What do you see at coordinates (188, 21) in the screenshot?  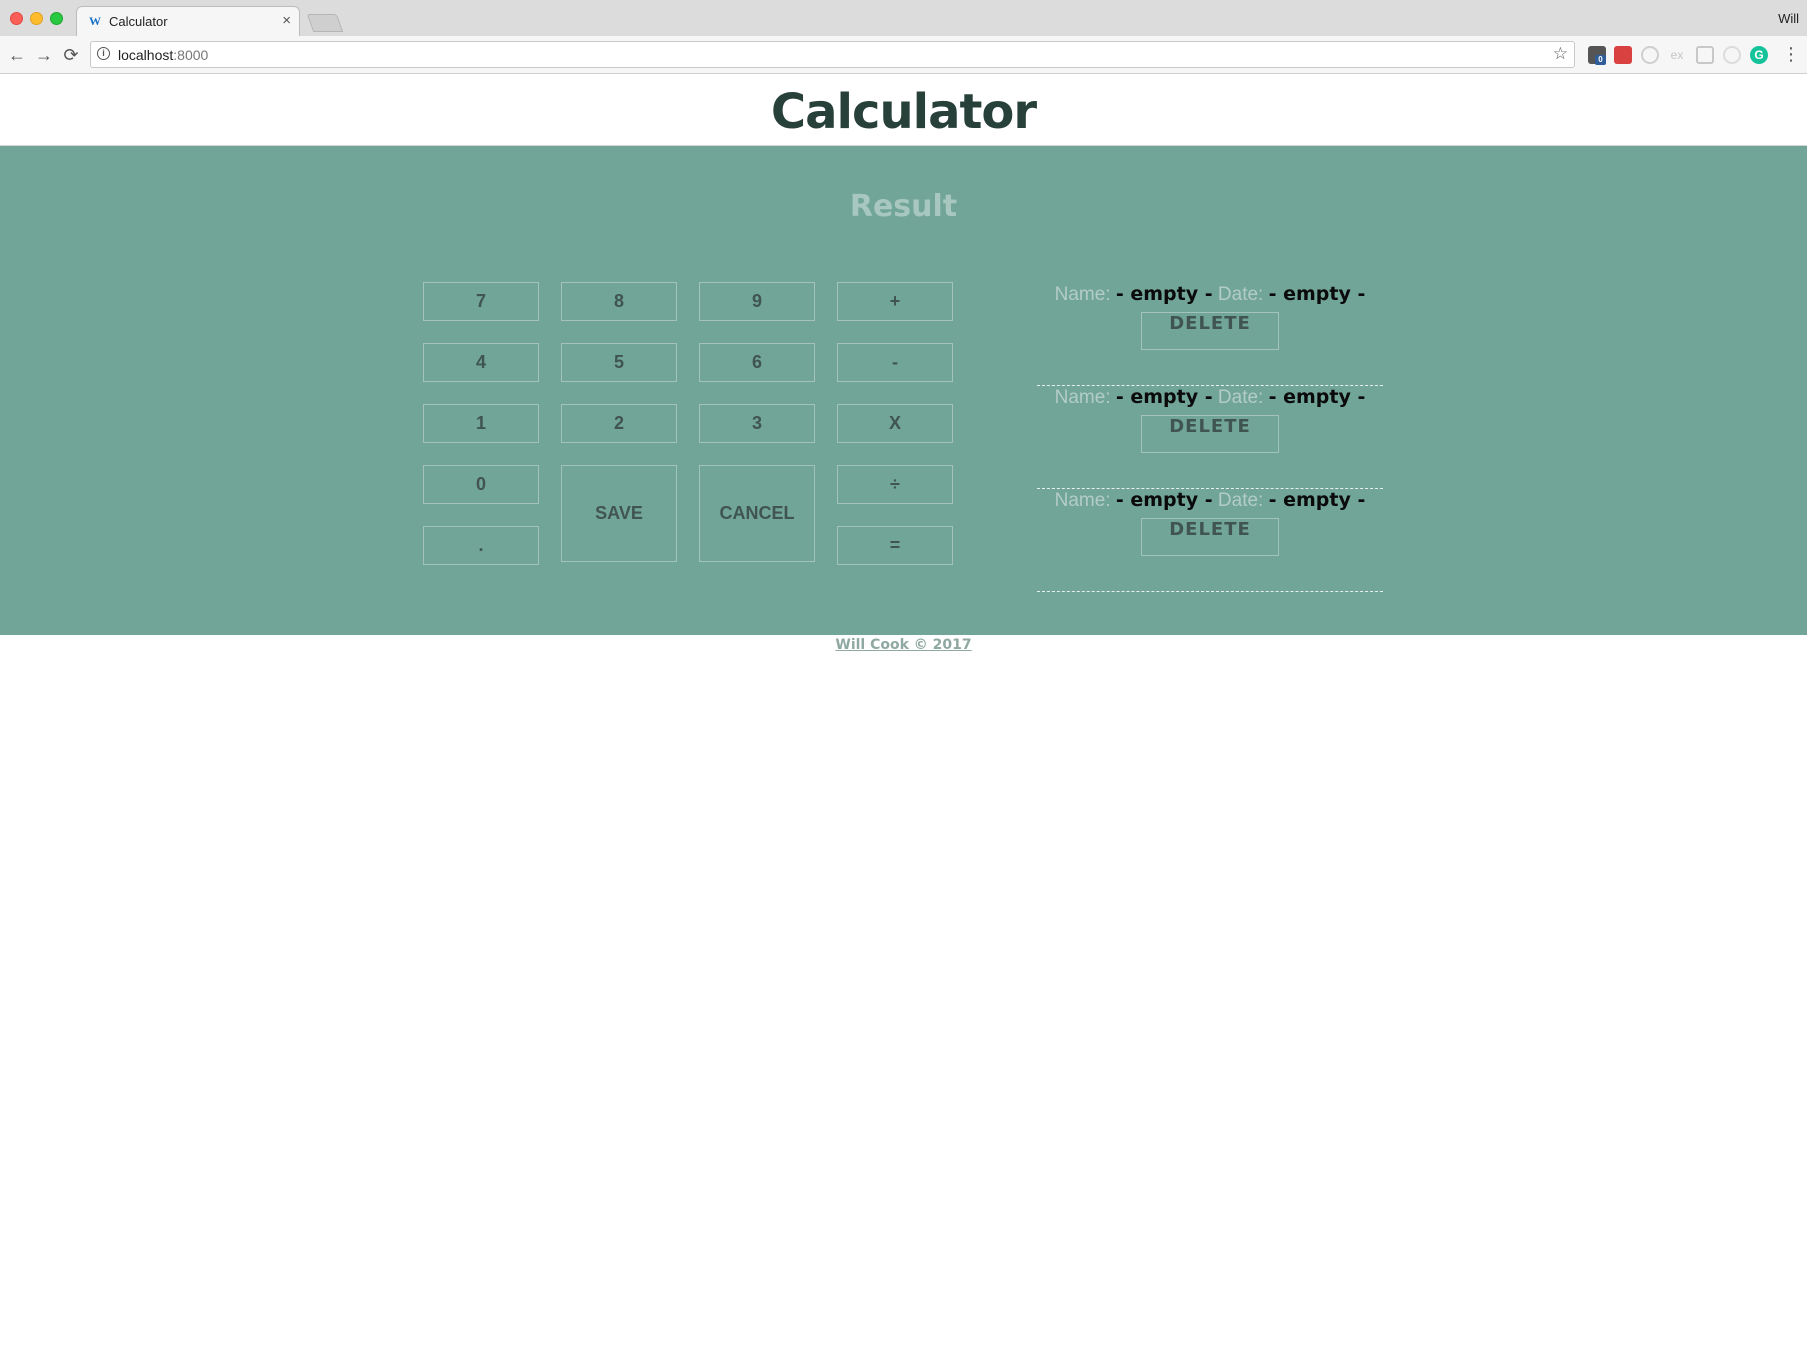 I see `browser-tab-calculator: W Calculator ×` at bounding box center [188, 21].